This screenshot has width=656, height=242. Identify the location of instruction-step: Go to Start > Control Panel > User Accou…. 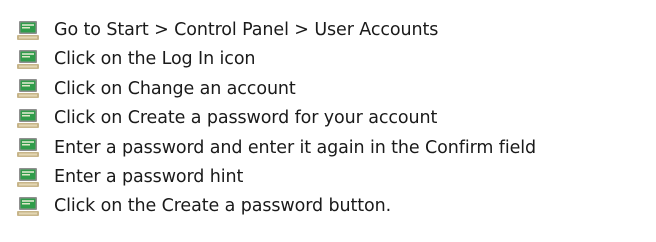
(331, 30).